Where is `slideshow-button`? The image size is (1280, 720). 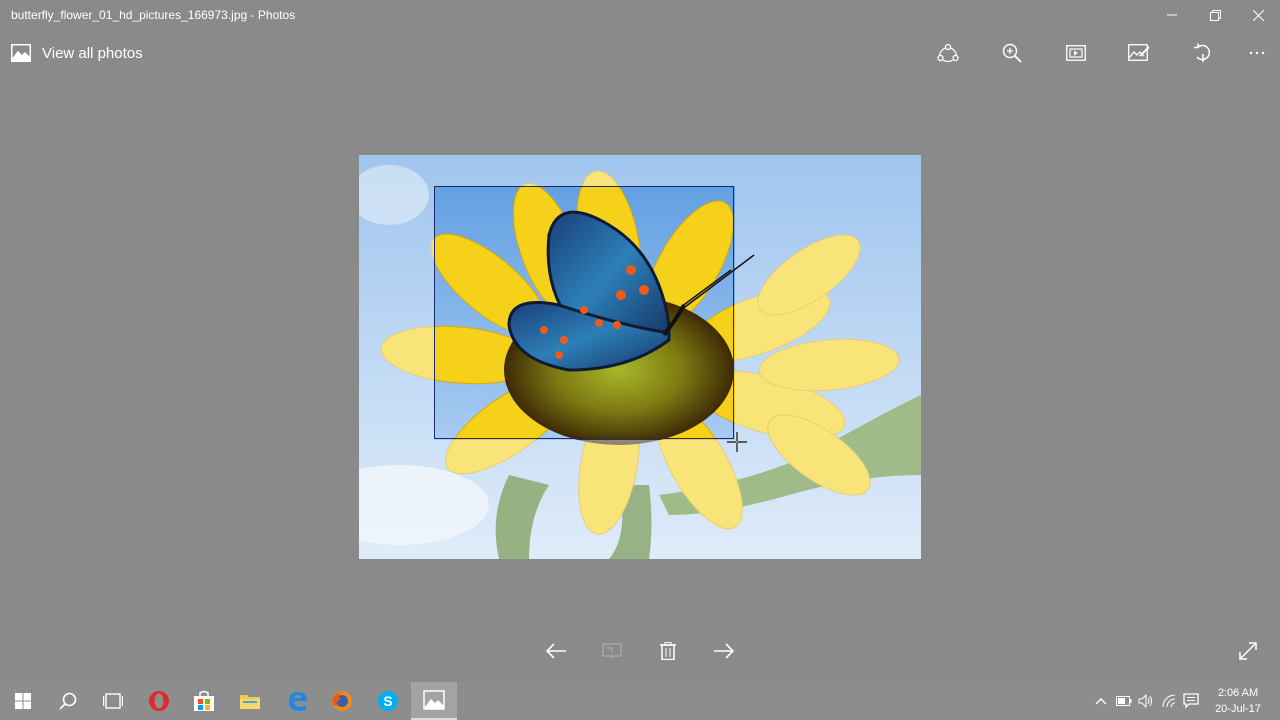
slideshow-button is located at coordinates (1076, 53).